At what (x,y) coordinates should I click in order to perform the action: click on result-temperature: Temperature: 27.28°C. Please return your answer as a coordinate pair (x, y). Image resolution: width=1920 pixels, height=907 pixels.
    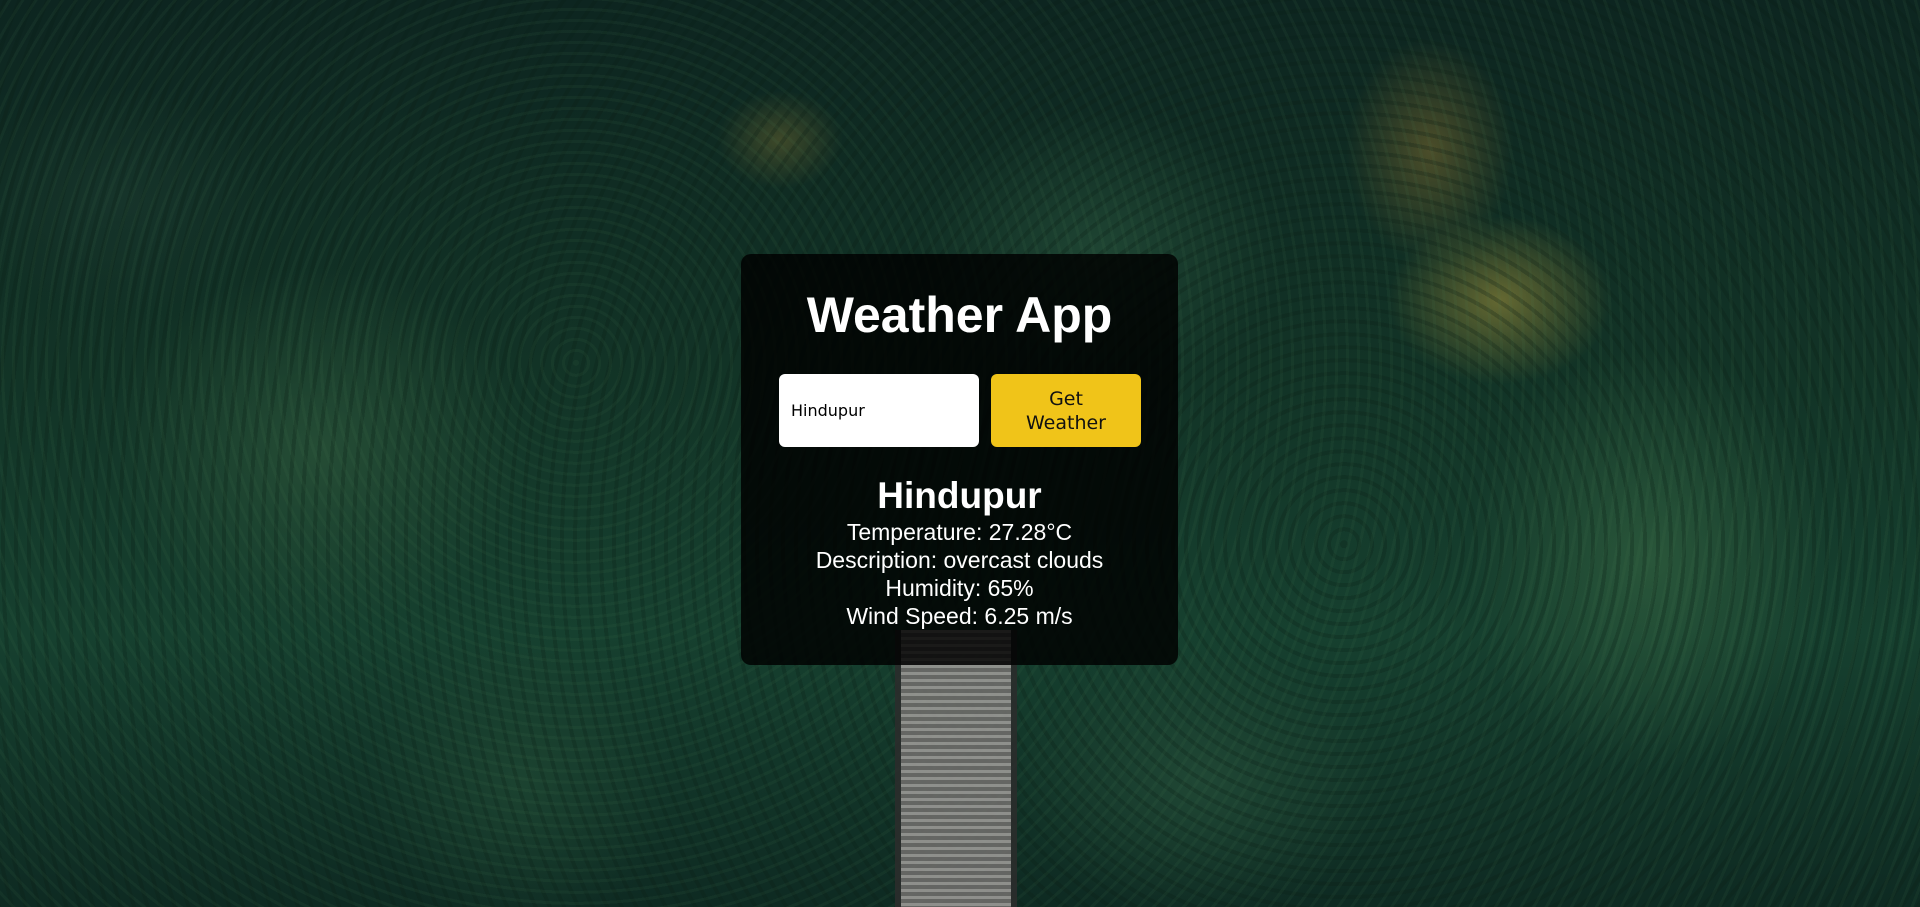
    Looking at the image, I should click on (959, 532).